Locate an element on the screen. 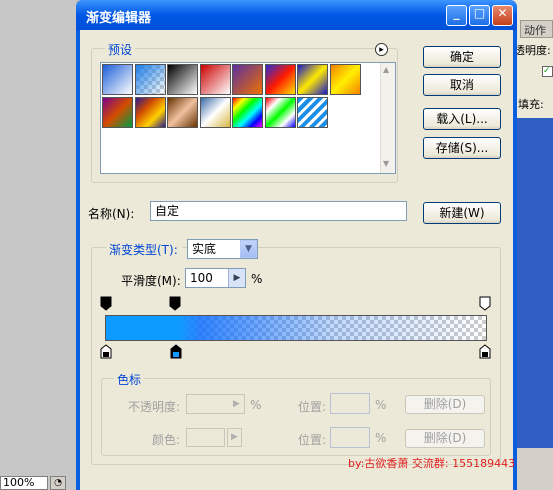 The height and width of the screenshot is (490, 553). name-input: 自定 is located at coordinates (278, 211).